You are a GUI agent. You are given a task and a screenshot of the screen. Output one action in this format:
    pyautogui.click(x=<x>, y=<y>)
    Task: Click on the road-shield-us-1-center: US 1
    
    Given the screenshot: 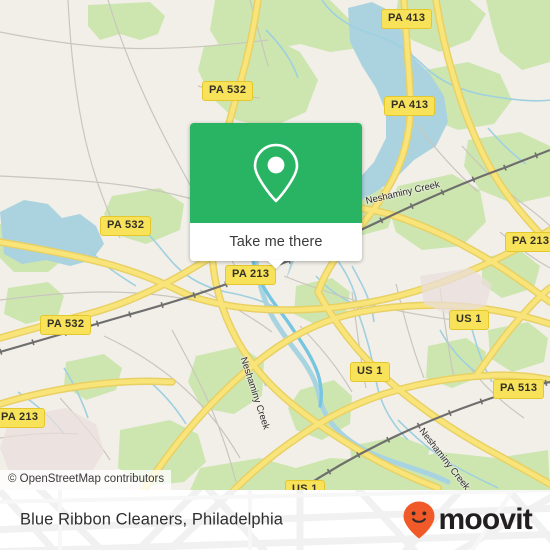 What is the action you would take?
    pyautogui.click(x=370, y=372)
    